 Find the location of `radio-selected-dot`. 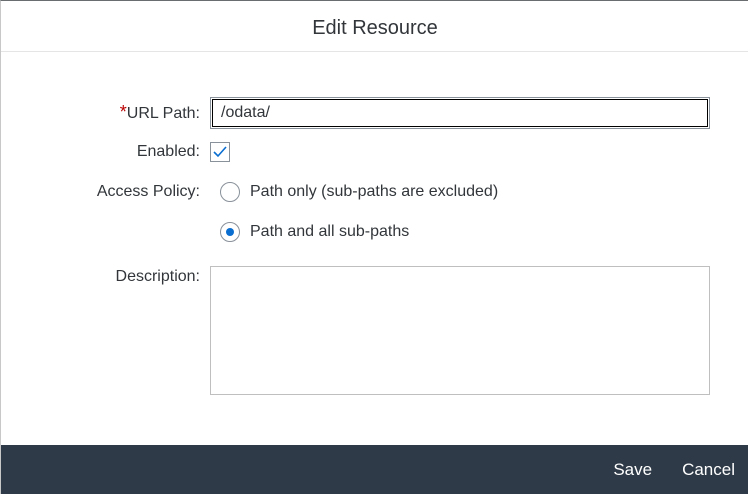

radio-selected-dot is located at coordinates (230, 232).